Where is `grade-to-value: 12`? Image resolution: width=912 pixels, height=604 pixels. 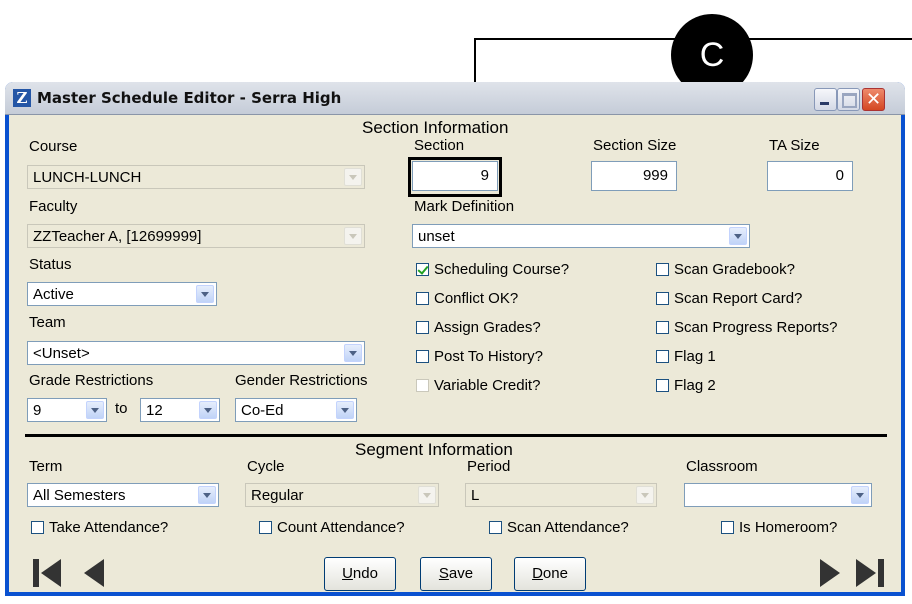
grade-to-value: 12 is located at coordinates (154, 410).